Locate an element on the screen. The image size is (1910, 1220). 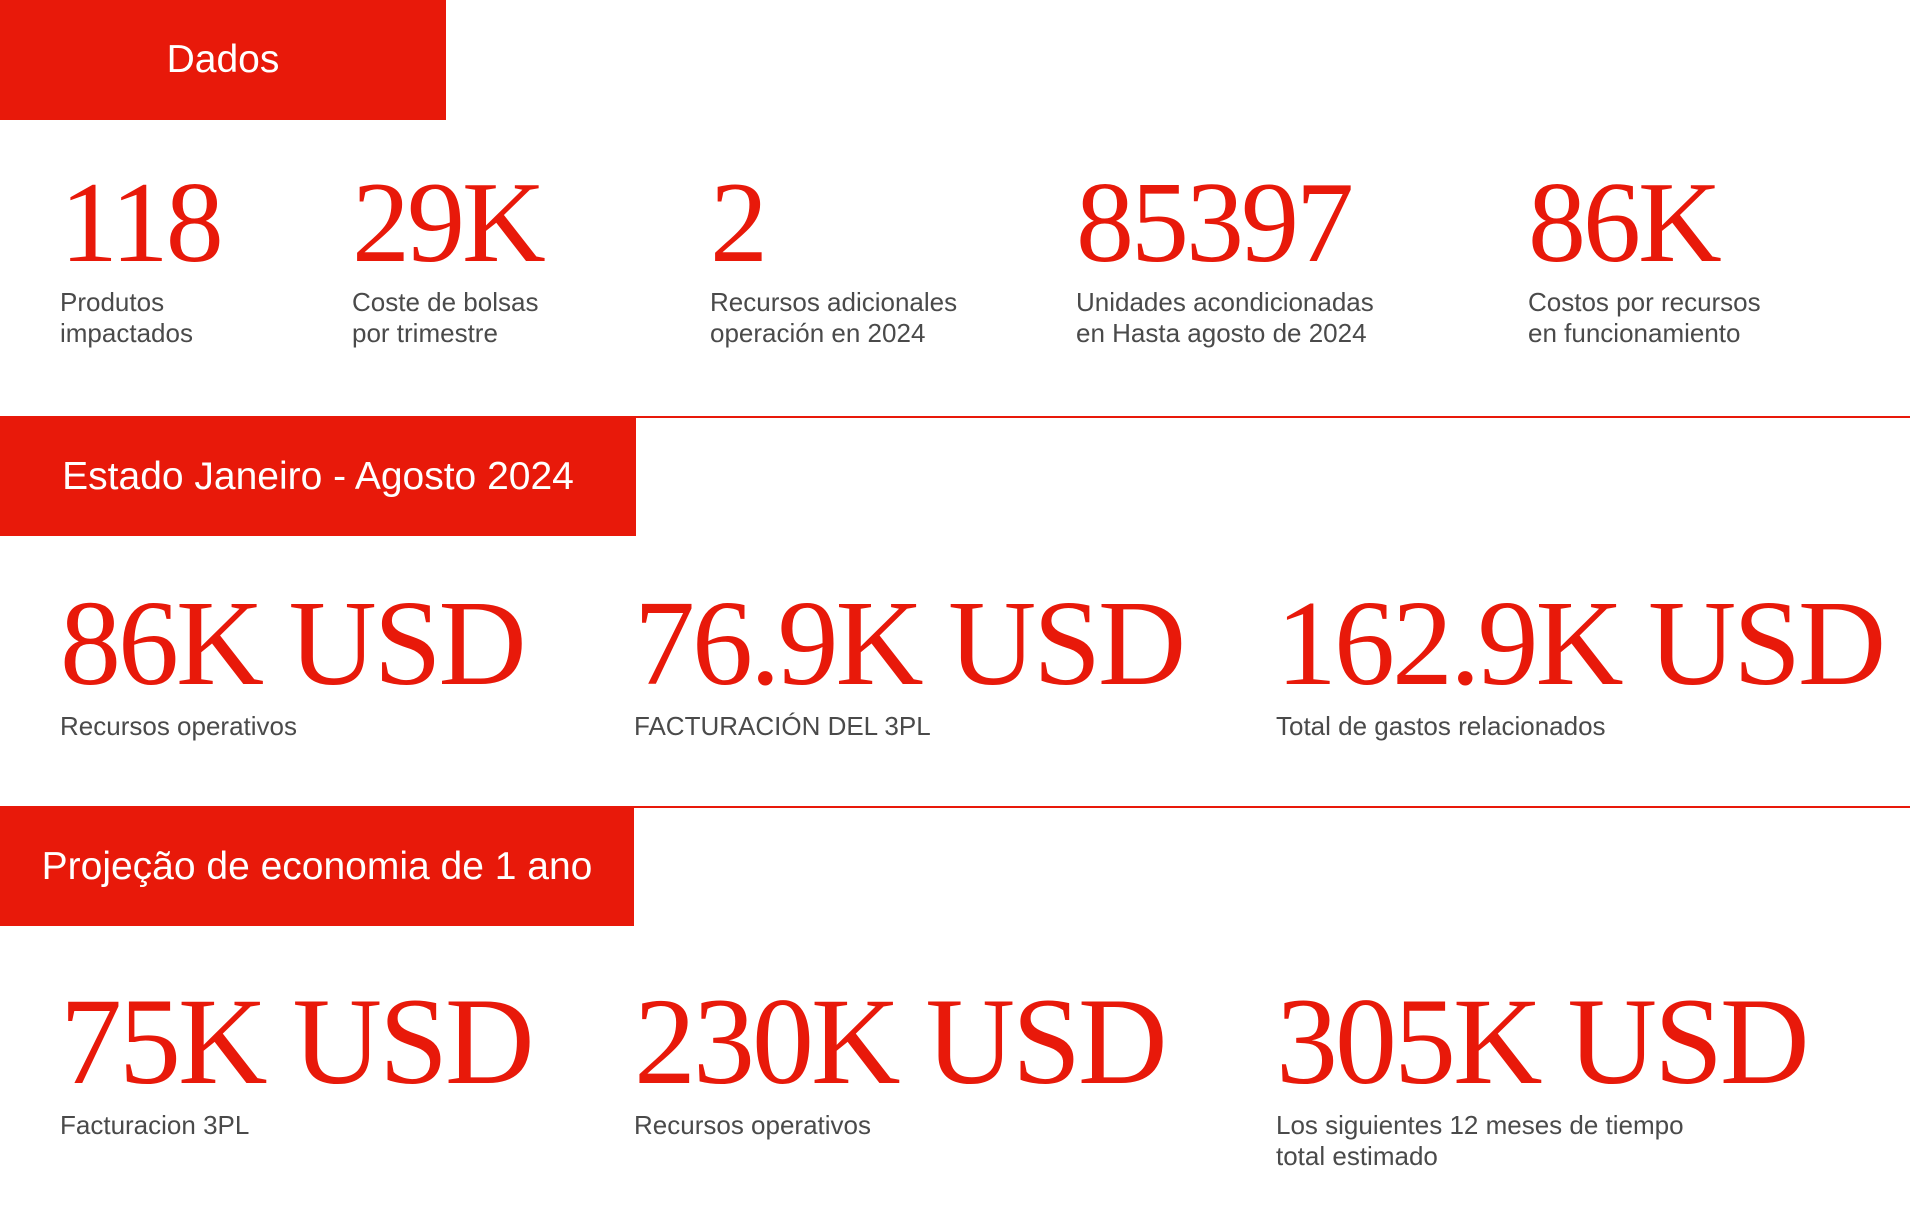
stat-label-line: Coste de bolsas is located at coordinates (445, 302).